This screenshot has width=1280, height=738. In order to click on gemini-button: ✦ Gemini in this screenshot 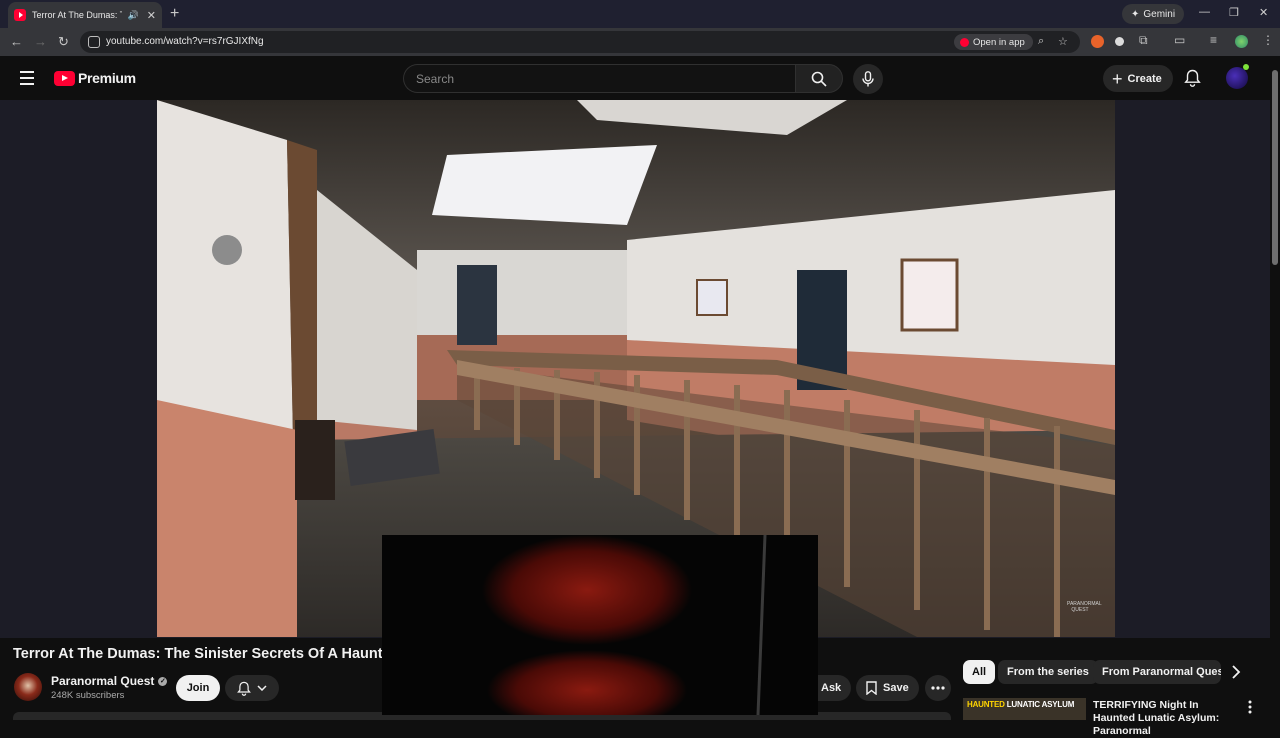, I will do `click(1153, 14)`.